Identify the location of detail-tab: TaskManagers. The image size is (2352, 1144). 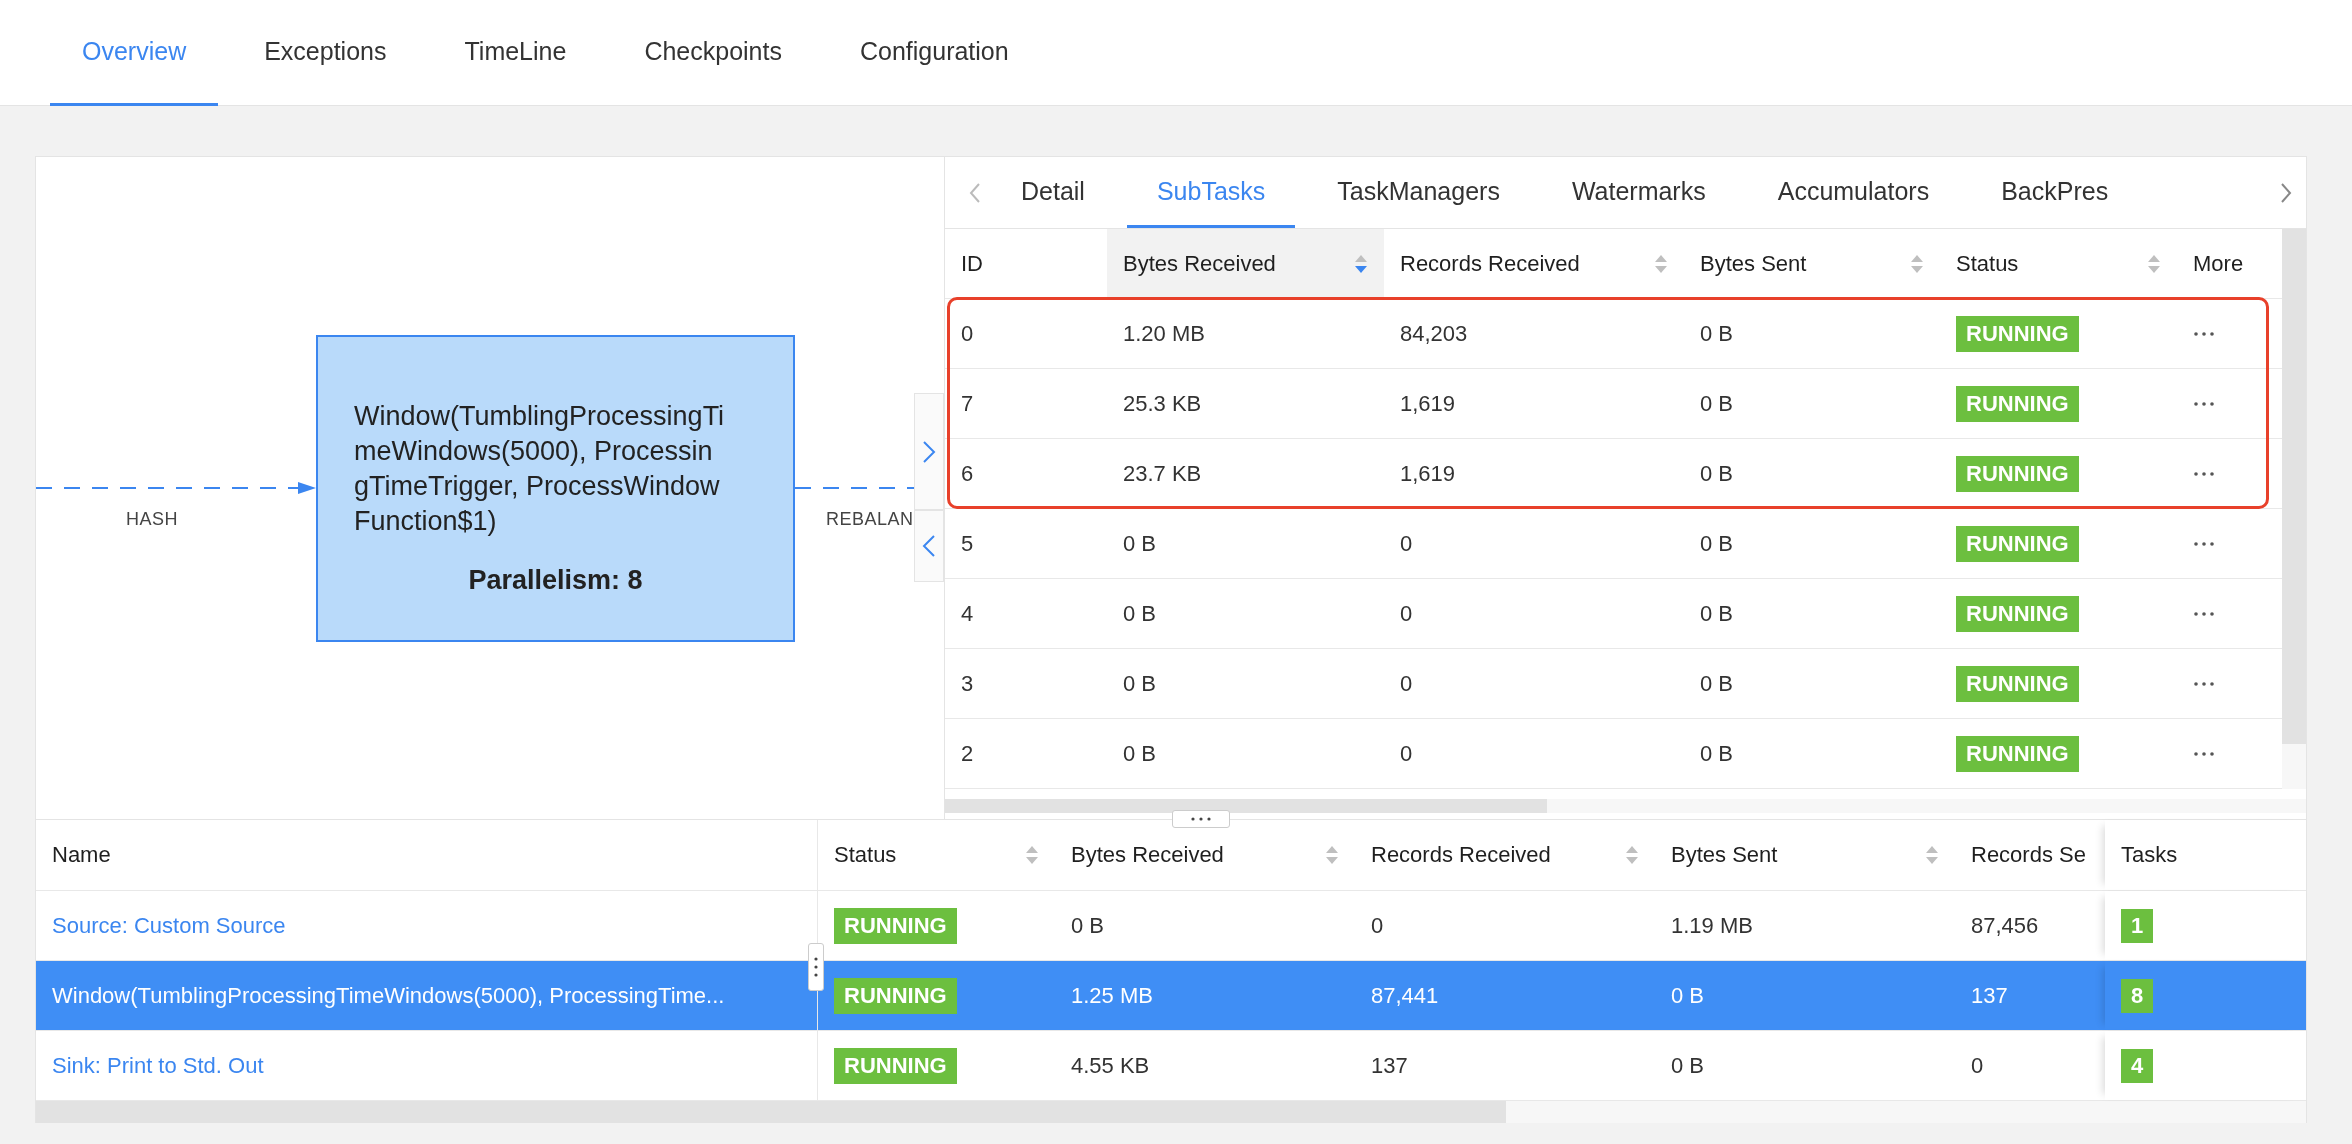
(1418, 192).